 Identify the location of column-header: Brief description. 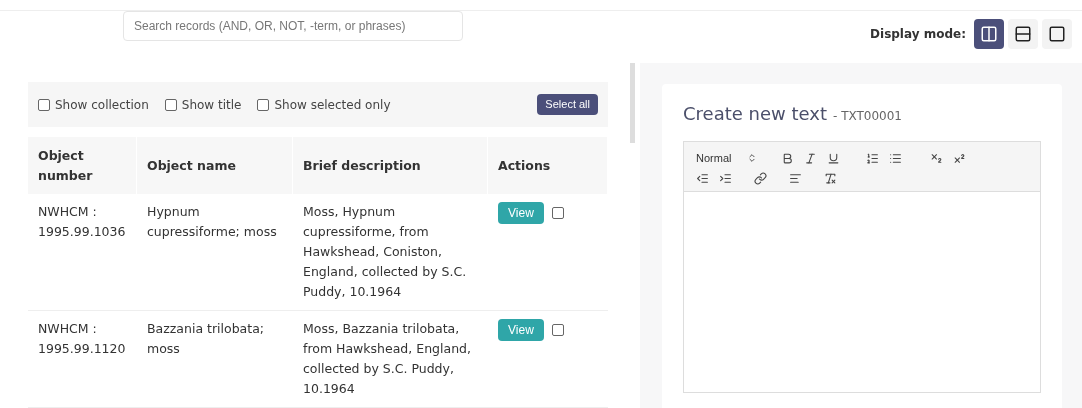
(362, 165).